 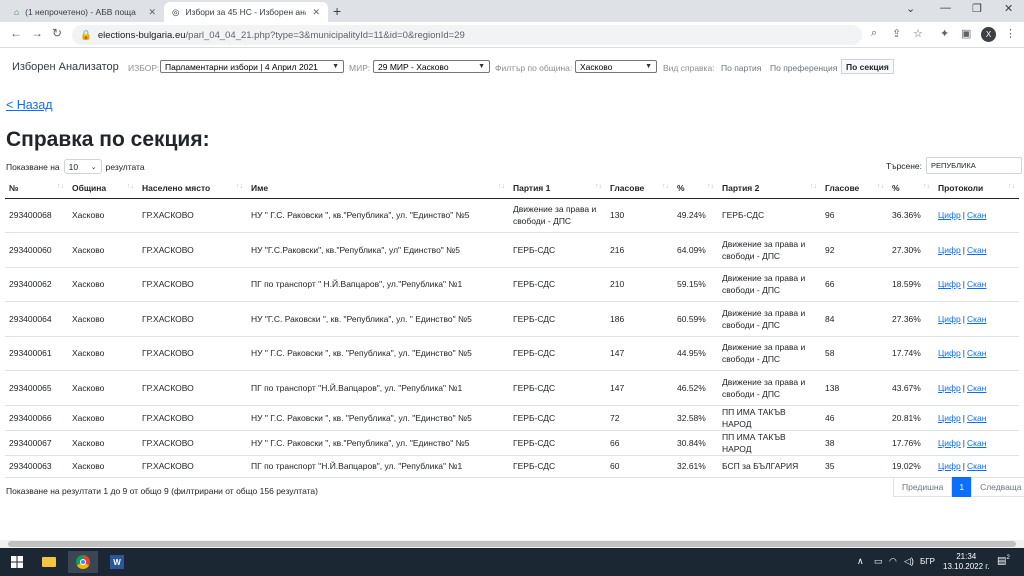 What do you see at coordinates (378, 188) in the screenshot?
I see `column-header: Име ↑↓` at bounding box center [378, 188].